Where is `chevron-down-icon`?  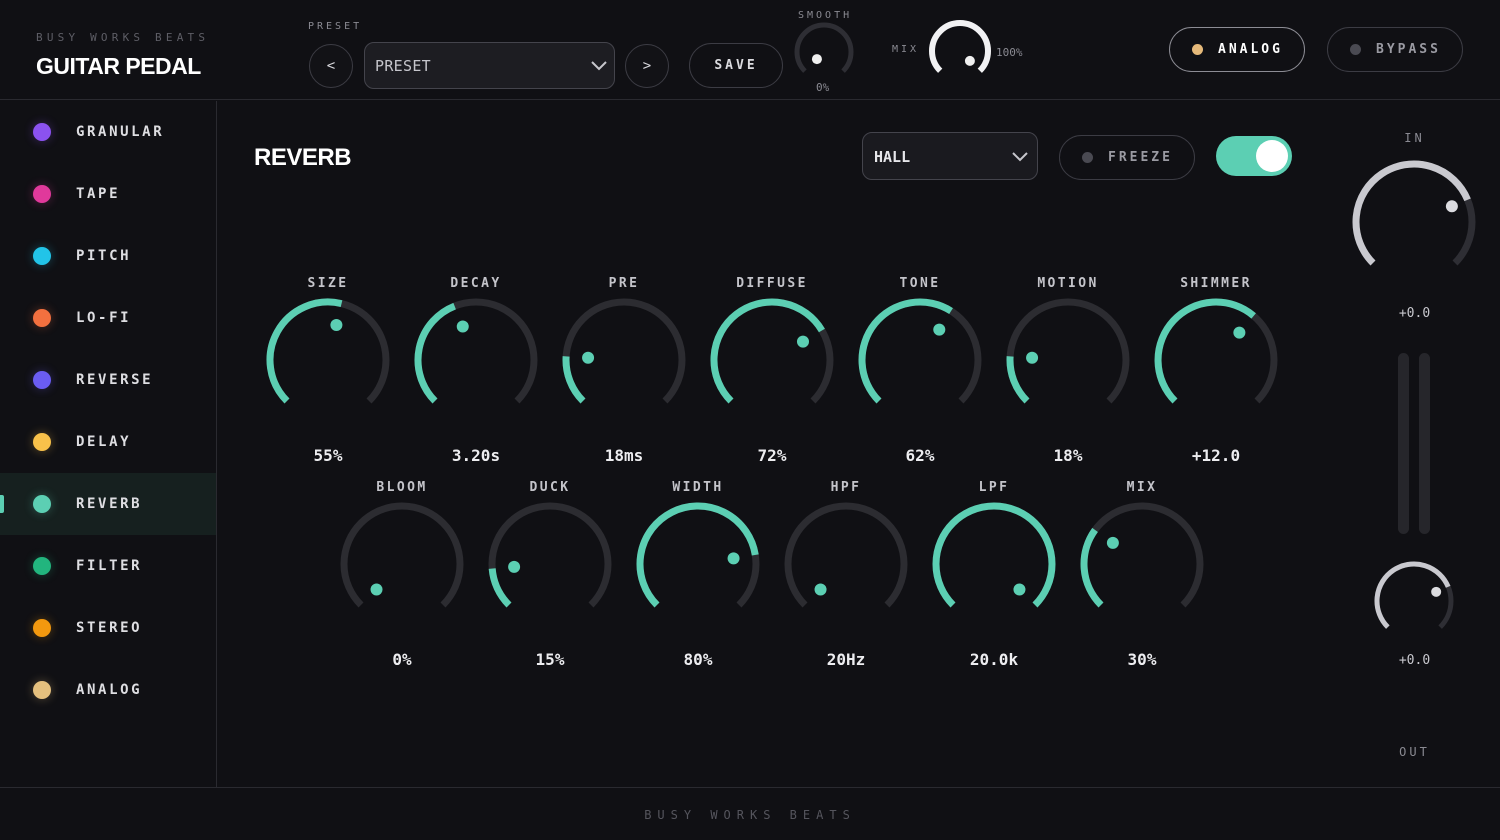 chevron-down-icon is located at coordinates (1020, 157).